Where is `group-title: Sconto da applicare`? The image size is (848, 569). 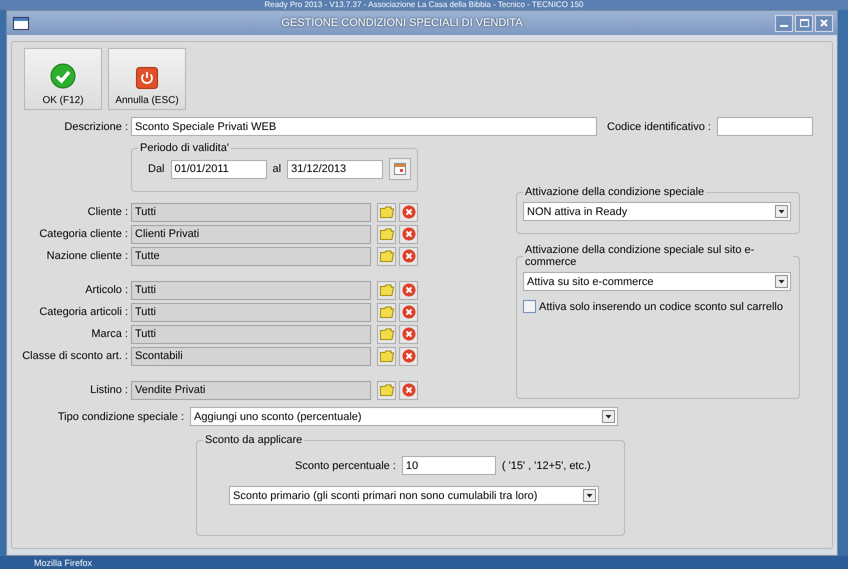 group-title: Sconto da applicare is located at coordinates (254, 440).